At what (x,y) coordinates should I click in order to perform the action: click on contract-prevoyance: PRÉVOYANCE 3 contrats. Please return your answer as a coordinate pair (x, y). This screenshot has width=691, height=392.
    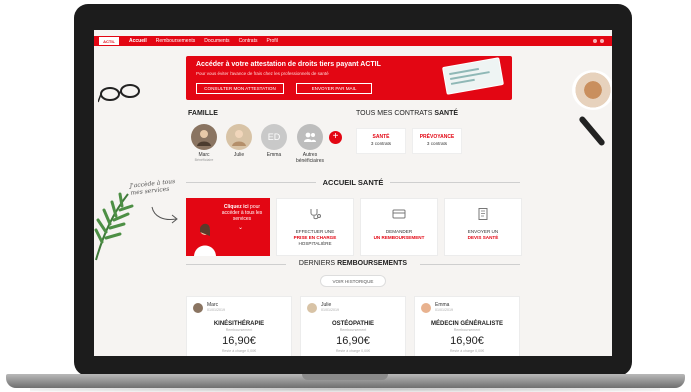
    Looking at the image, I should click on (437, 141).